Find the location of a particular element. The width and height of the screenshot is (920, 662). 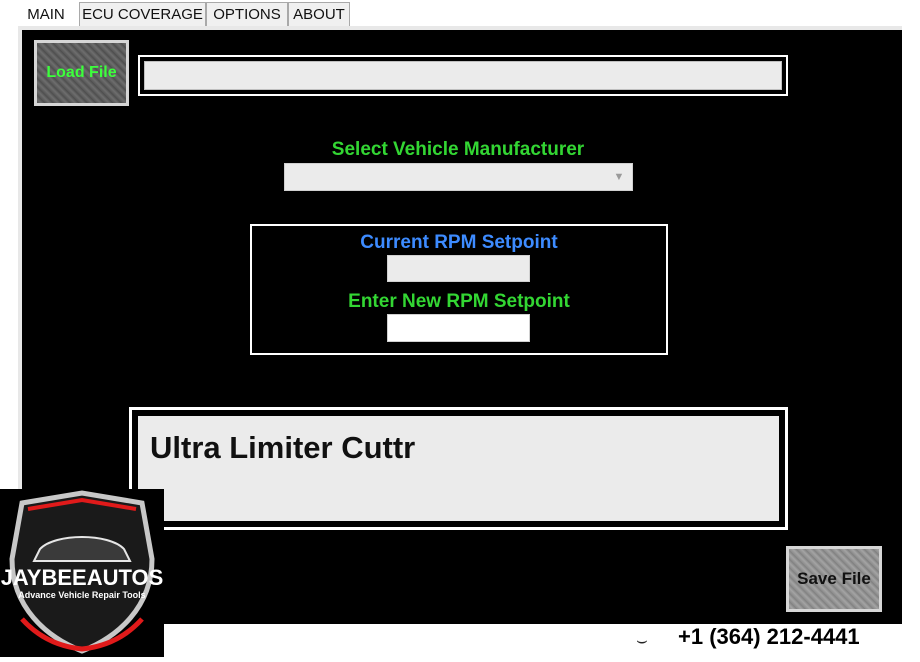

tab-strip: MAIN ECU COVERAGE OPTIONS ABOUT is located at coordinates (460, 13).